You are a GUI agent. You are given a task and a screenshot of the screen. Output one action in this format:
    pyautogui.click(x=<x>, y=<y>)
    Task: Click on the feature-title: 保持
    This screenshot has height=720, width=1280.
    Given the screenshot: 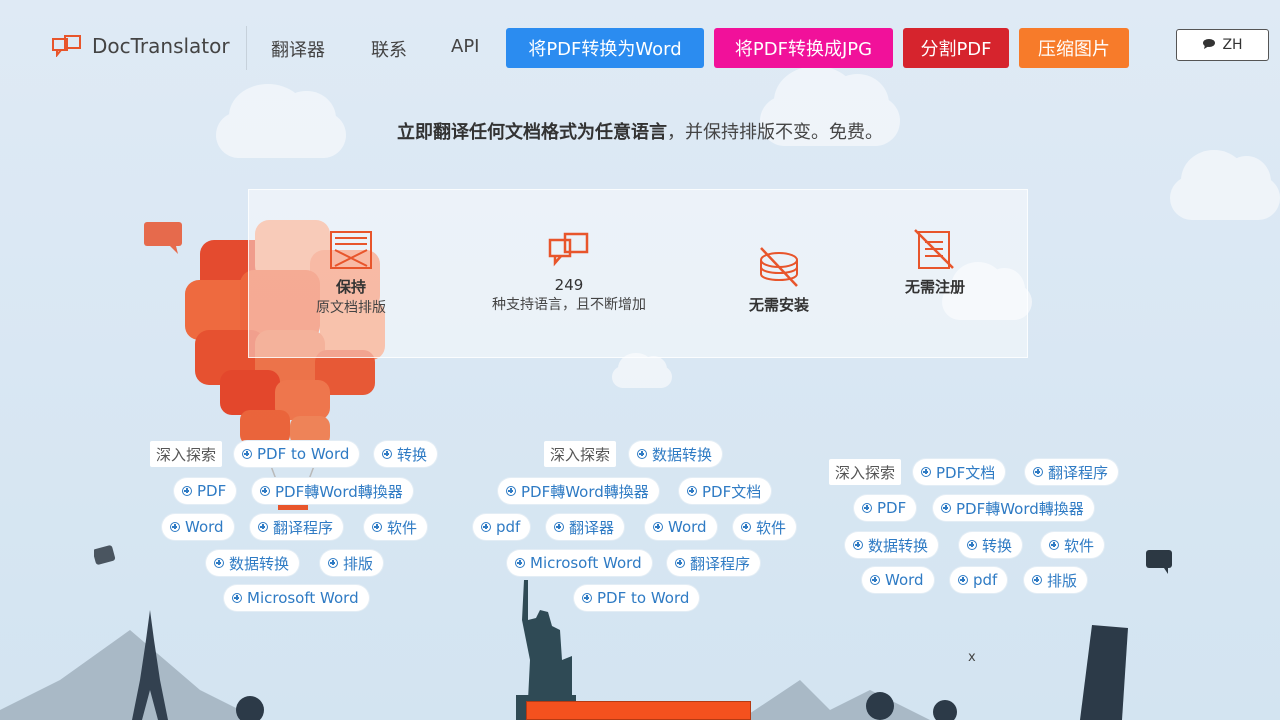 What is the action you would take?
    pyautogui.click(x=350, y=287)
    